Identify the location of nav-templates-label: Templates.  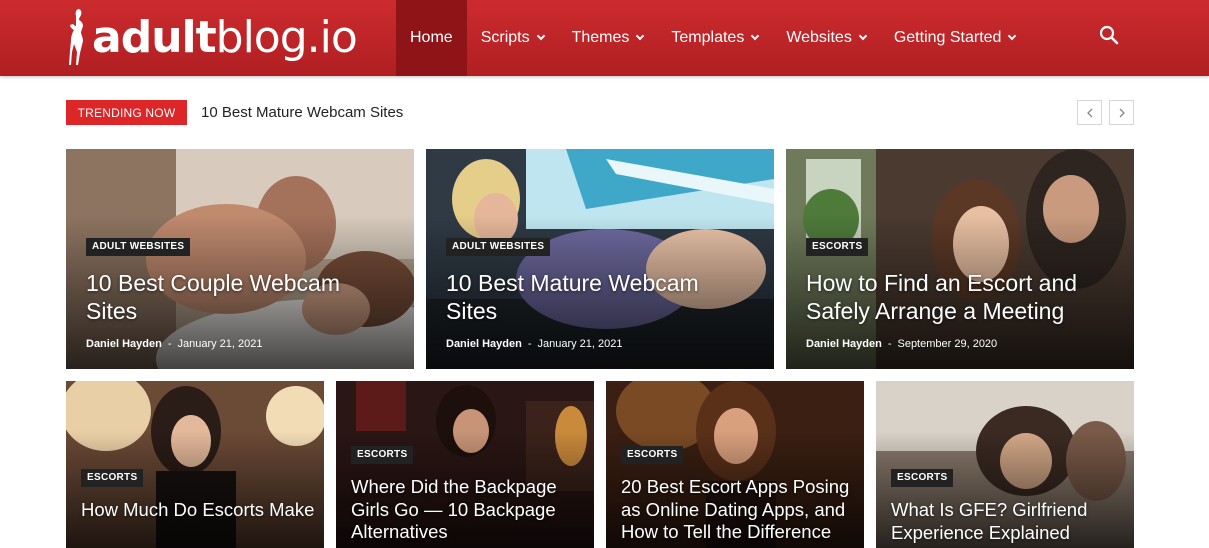
(708, 37).